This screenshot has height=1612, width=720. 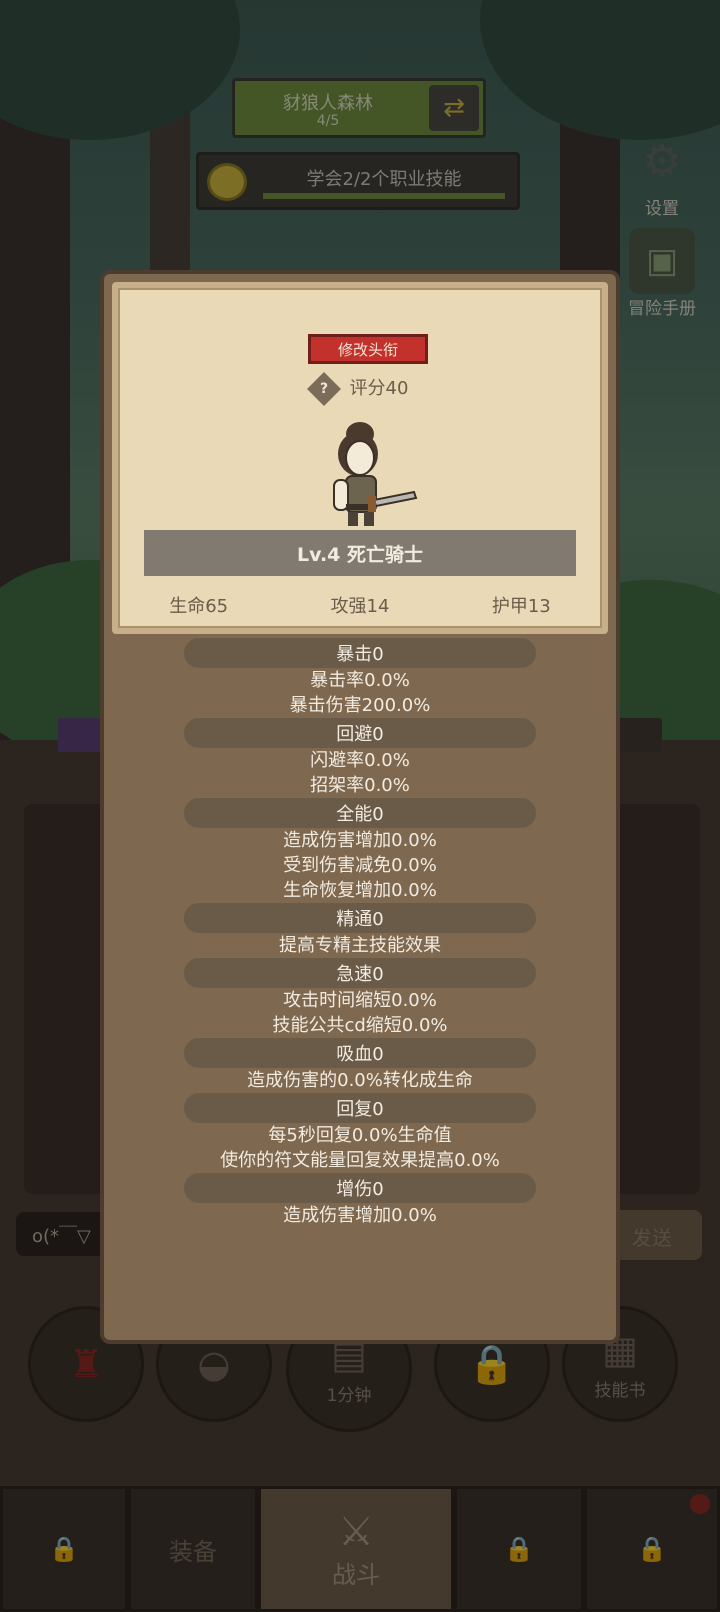 I want to click on attribute-detail: 攻击时间缩短0.0%, so click(x=360, y=1000).